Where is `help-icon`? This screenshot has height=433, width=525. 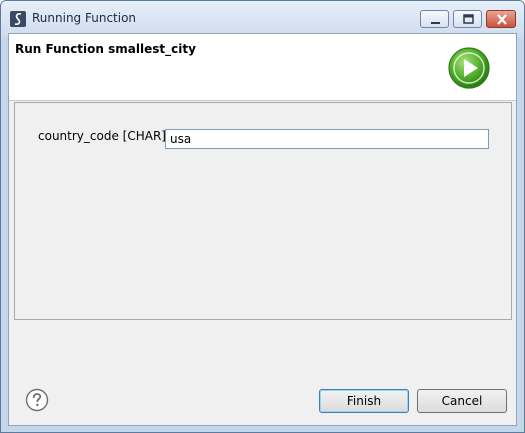 help-icon is located at coordinates (37, 400).